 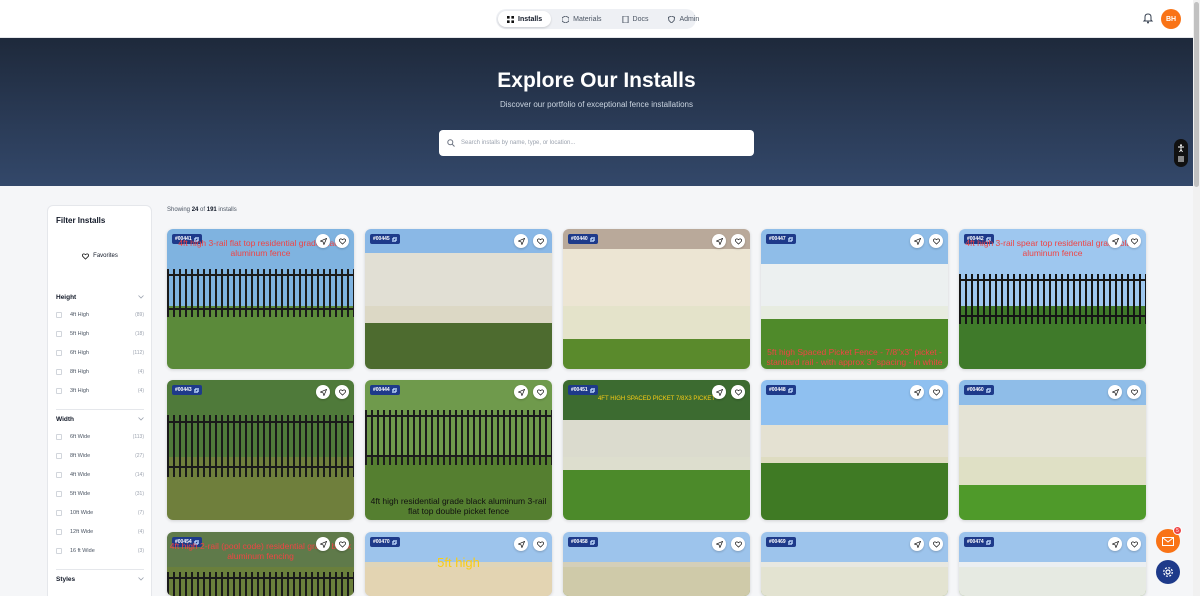 I want to click on accessibility-widget, so click(x=1181, y=153).